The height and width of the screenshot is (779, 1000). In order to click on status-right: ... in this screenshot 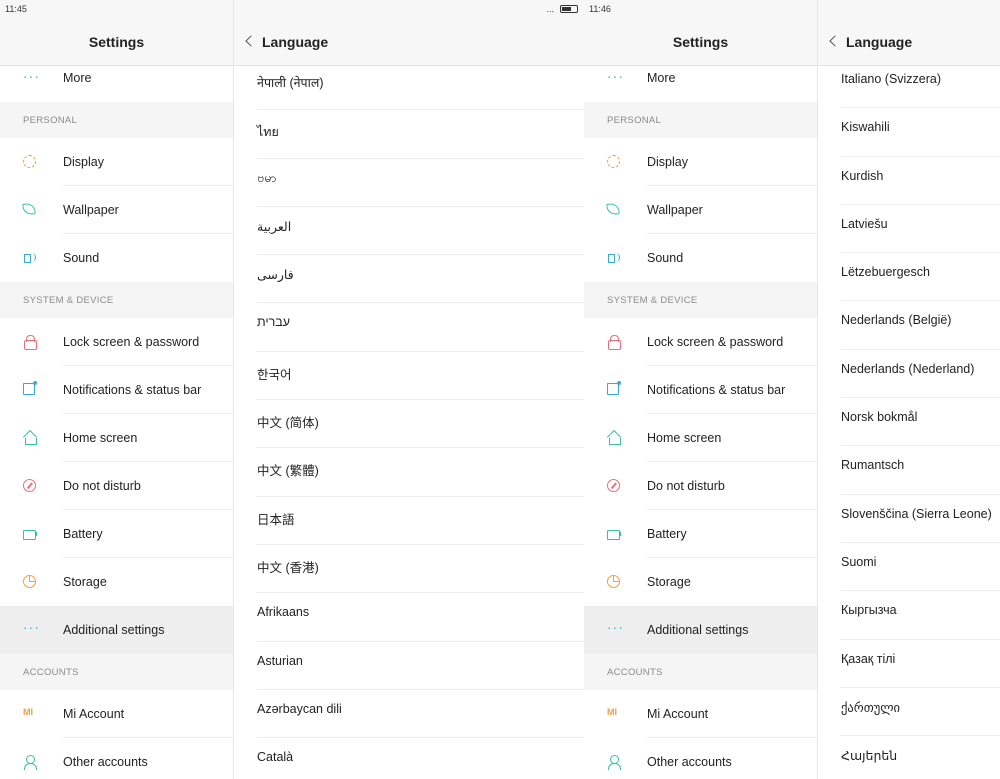, I will do `click(562, 9)`.